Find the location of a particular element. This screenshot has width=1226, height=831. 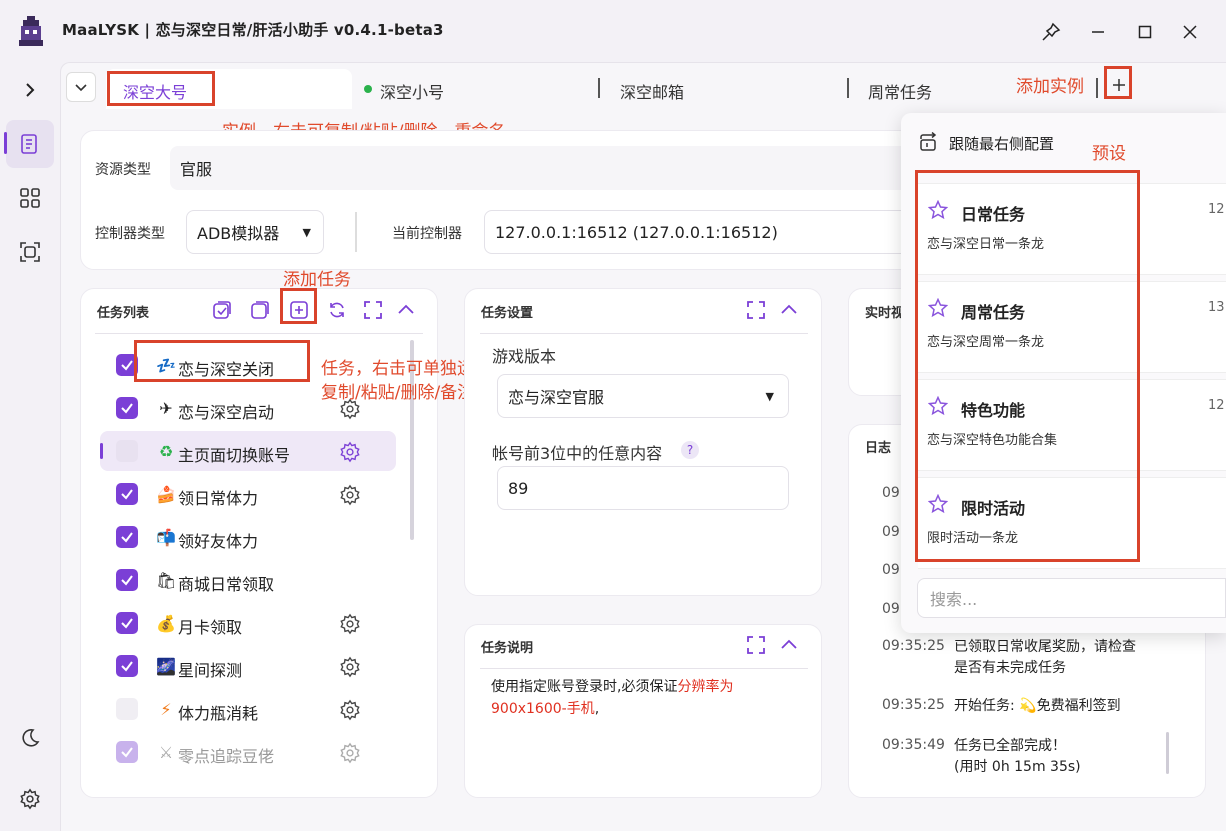

maximize-icon is located at coordinates (1145, 32).